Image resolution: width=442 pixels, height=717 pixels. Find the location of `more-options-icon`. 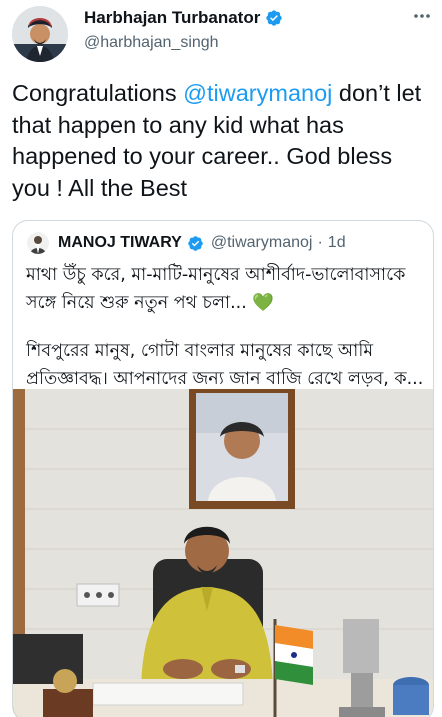

more-options-icon is located at coordinates (422, 16).